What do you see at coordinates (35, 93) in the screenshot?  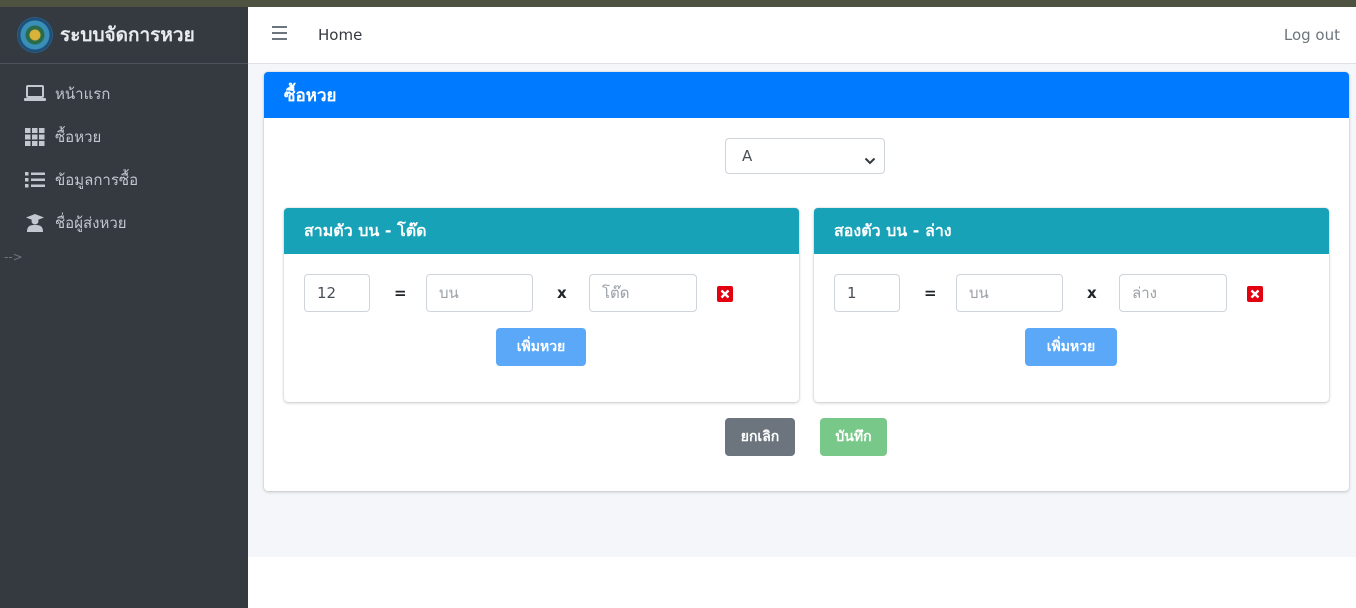 I see `laptop-icon` at bounding box center [35, 93].